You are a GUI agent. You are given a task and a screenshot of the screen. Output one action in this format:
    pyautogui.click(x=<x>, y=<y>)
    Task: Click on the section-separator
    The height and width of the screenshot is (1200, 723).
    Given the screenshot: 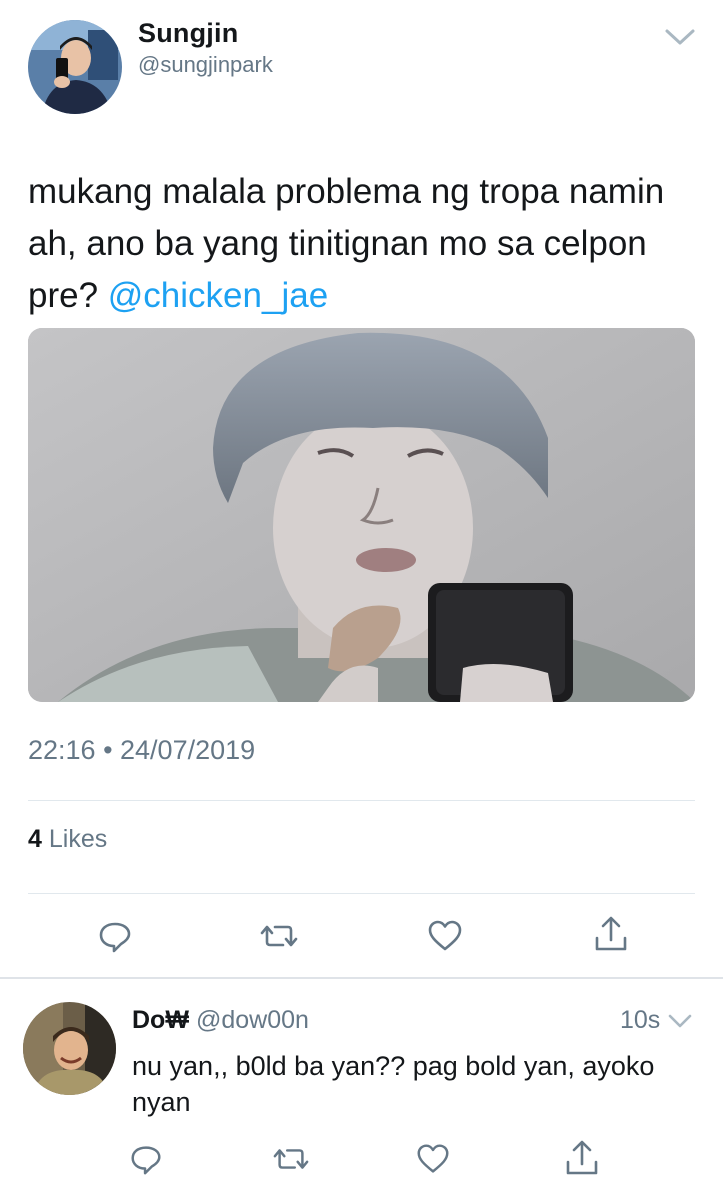 What is the action you would take?
    pyautogui.click(x=361, y=978)
    